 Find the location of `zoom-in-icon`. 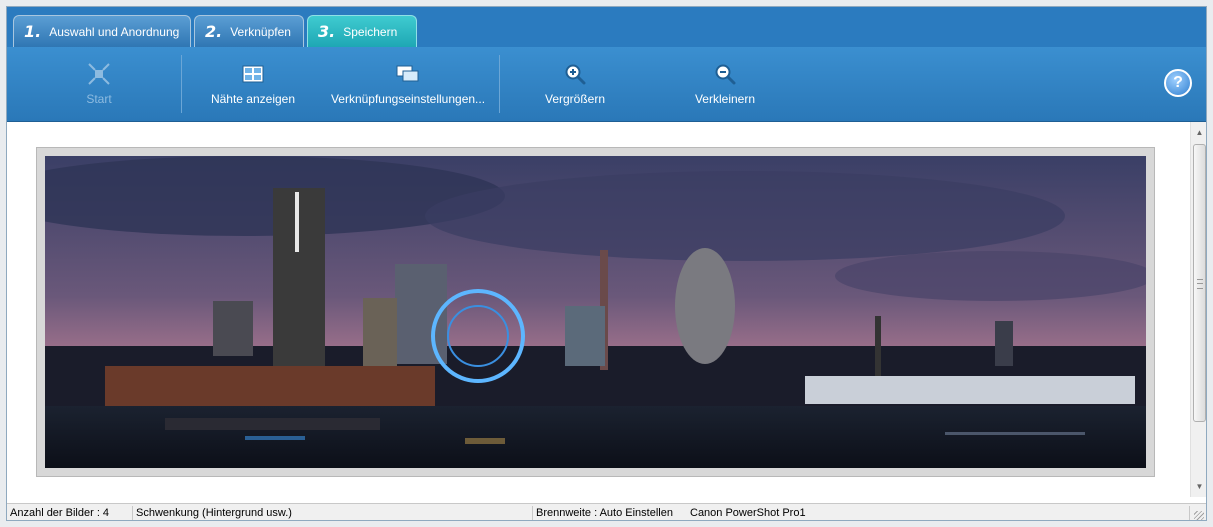

zoom-in-icon is located at coordinates (575, 74).